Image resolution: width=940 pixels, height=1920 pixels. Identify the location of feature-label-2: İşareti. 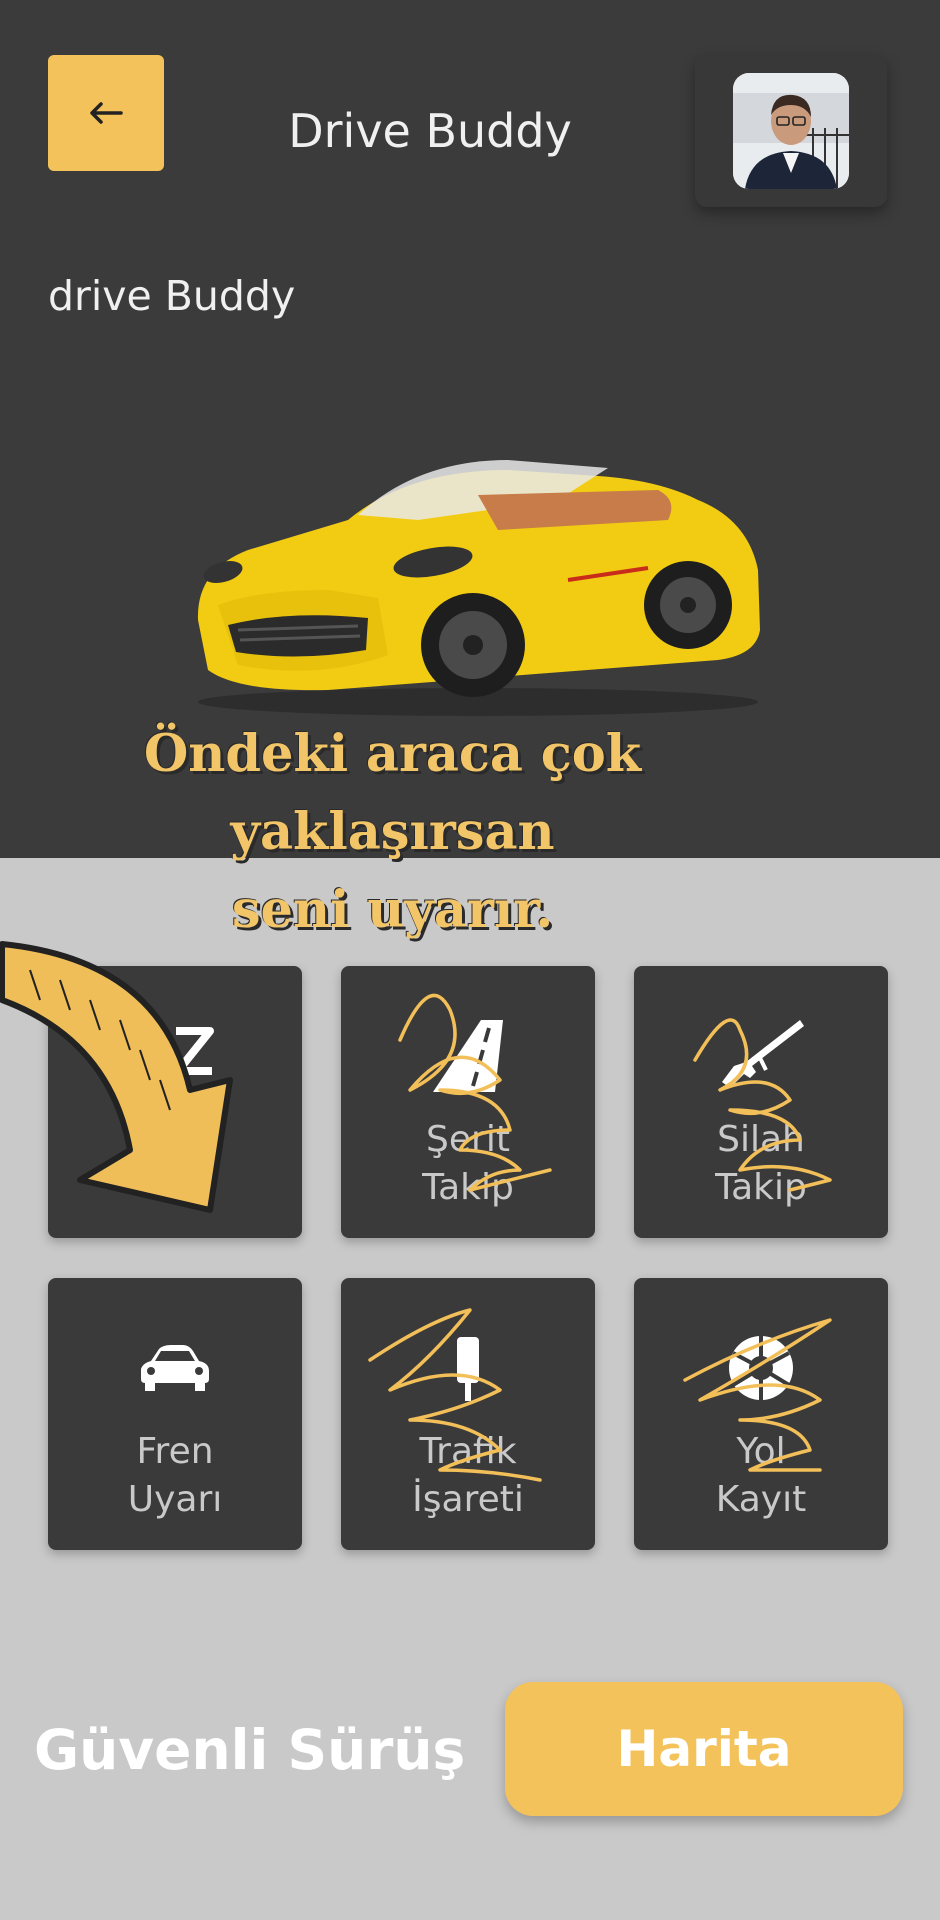
(468, 1499).